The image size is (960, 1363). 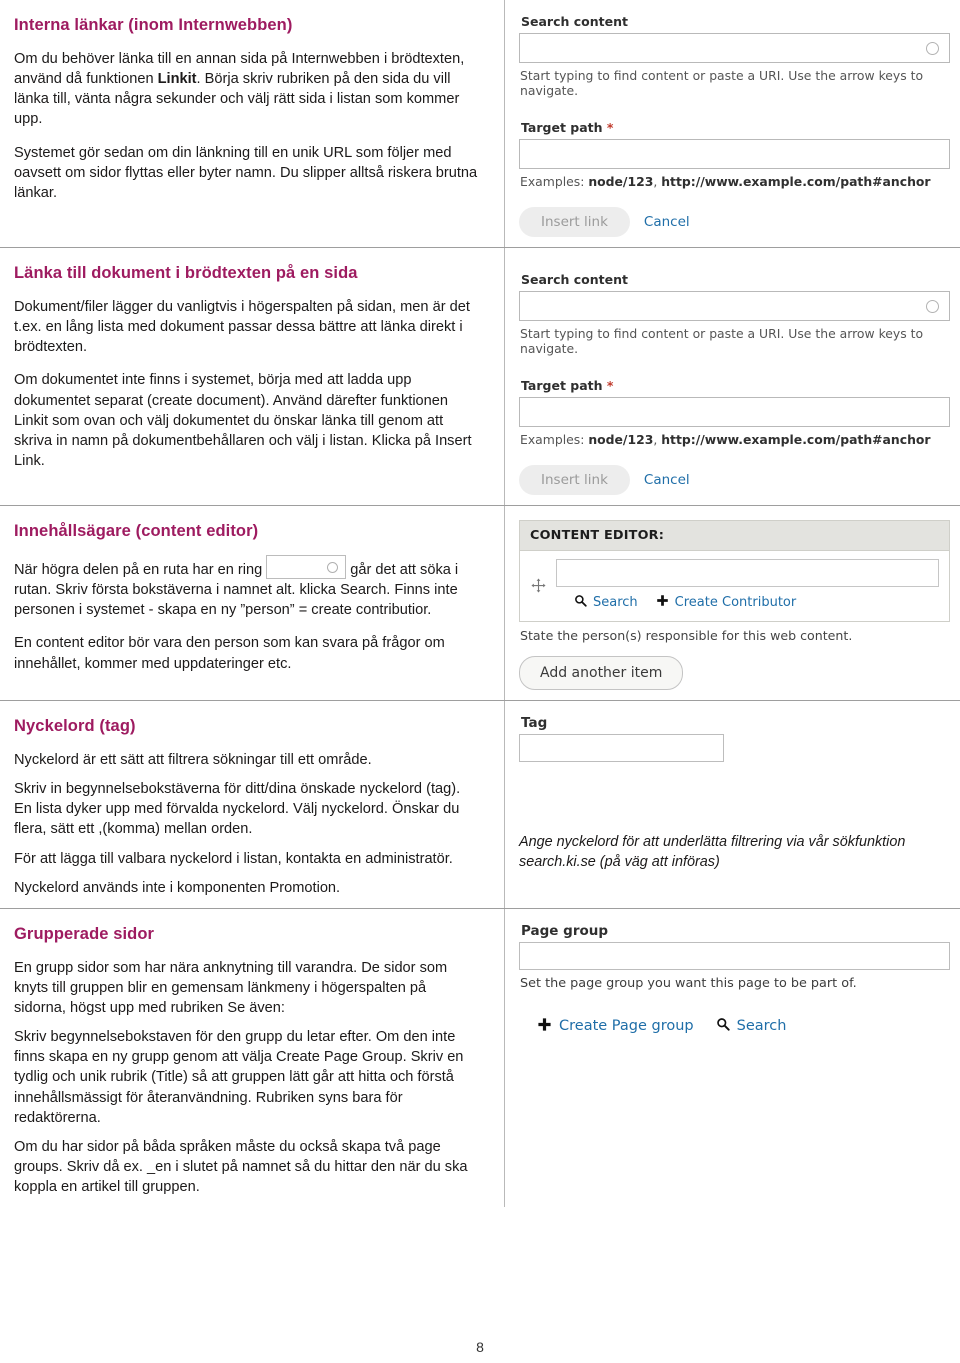 I want to click on tag-label: Tag, so click(x=534, y=723).